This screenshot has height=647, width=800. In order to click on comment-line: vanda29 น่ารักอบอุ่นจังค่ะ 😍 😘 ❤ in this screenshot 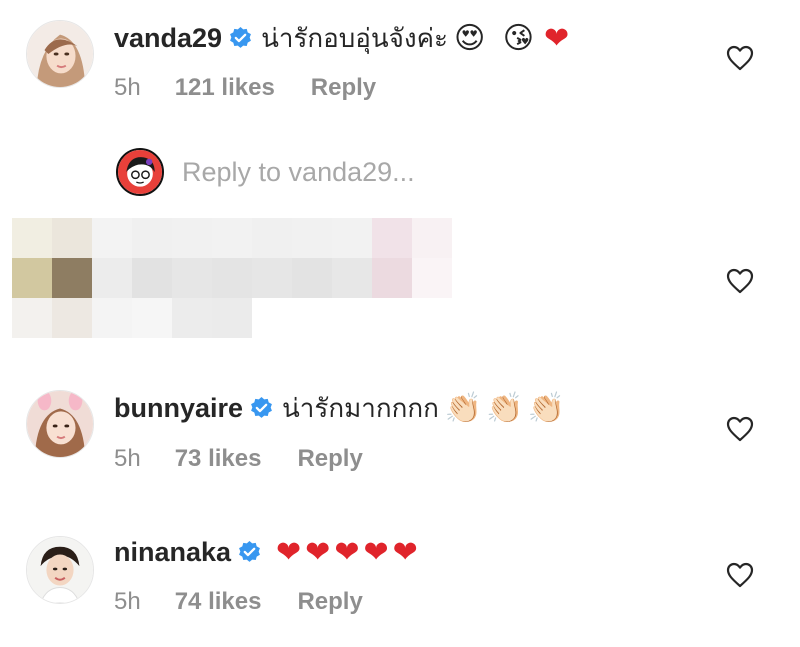, I will do `click(343, 38)`.